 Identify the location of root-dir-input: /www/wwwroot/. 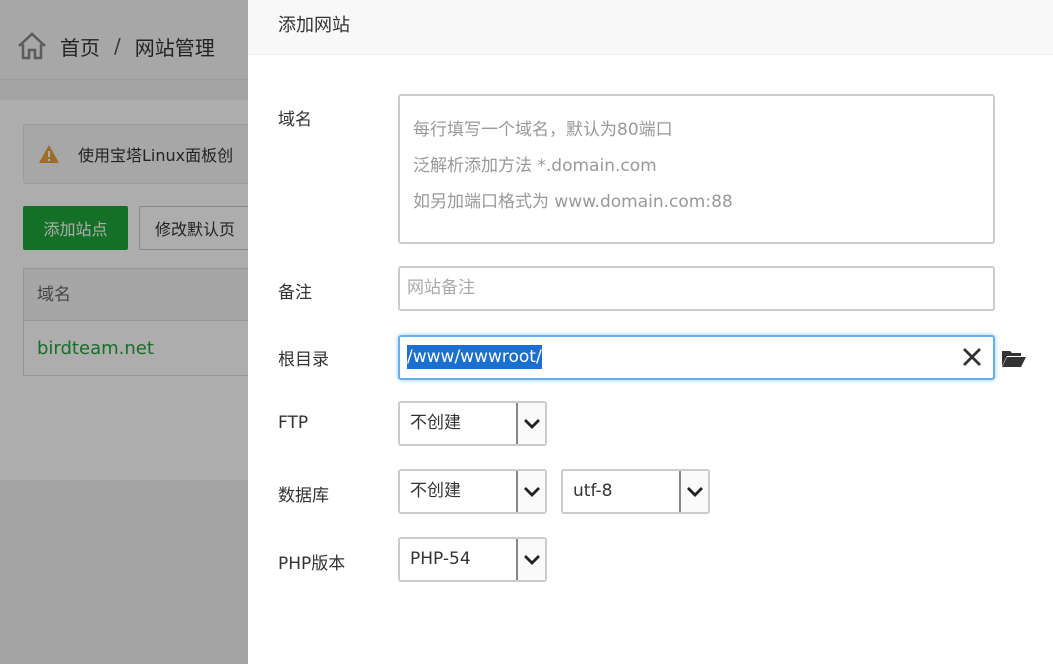
(696, 357).